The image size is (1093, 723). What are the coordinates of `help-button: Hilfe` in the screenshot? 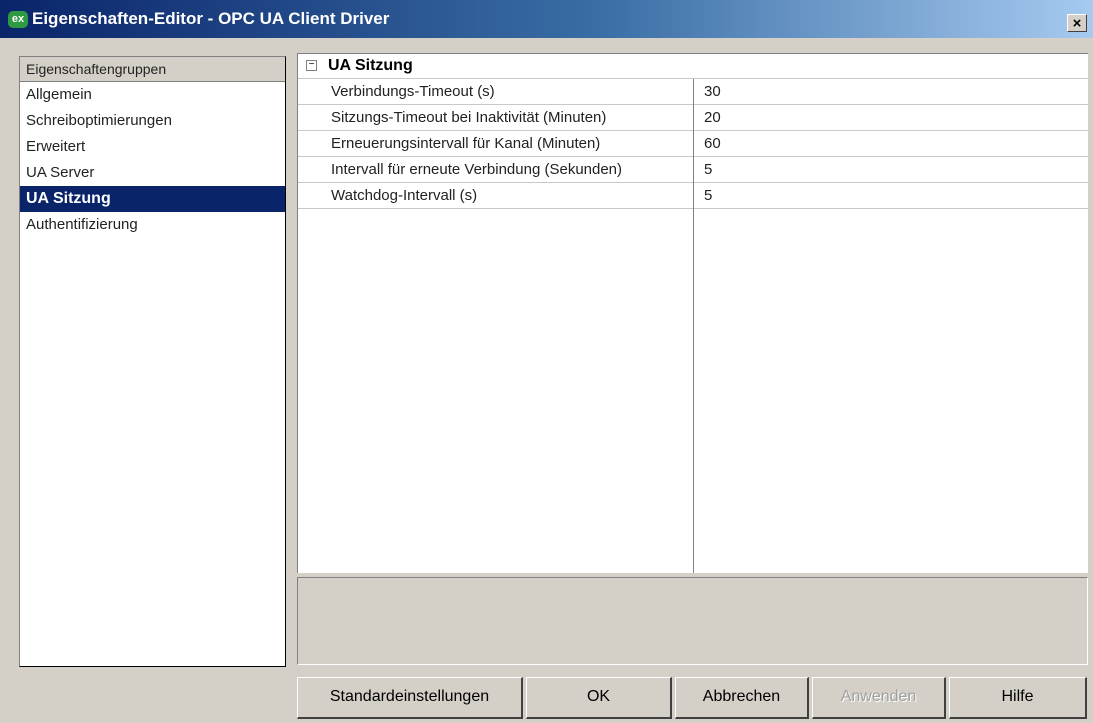 It's located at (1018, 698).